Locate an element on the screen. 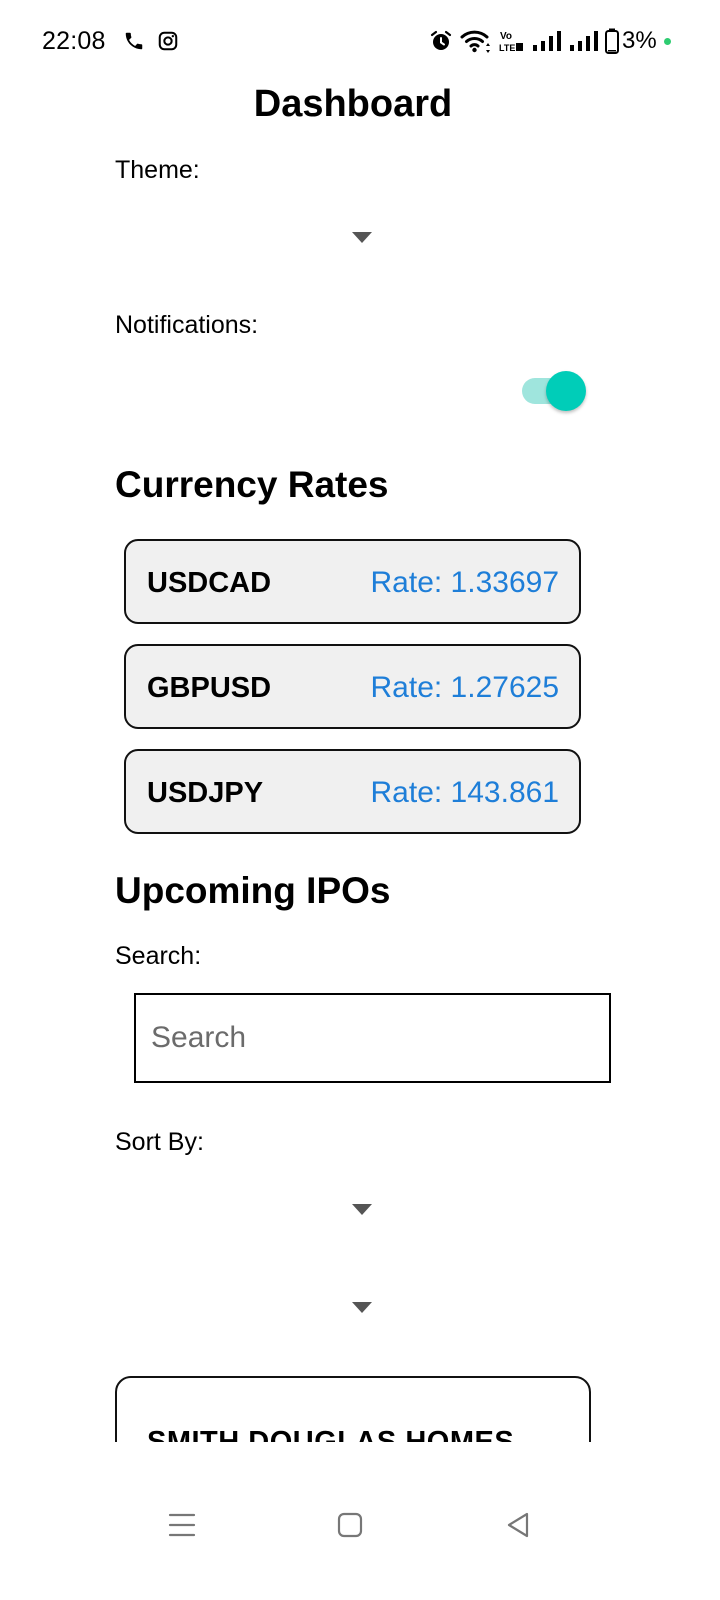  theme-dropdown is located at coordinates (363, 236).